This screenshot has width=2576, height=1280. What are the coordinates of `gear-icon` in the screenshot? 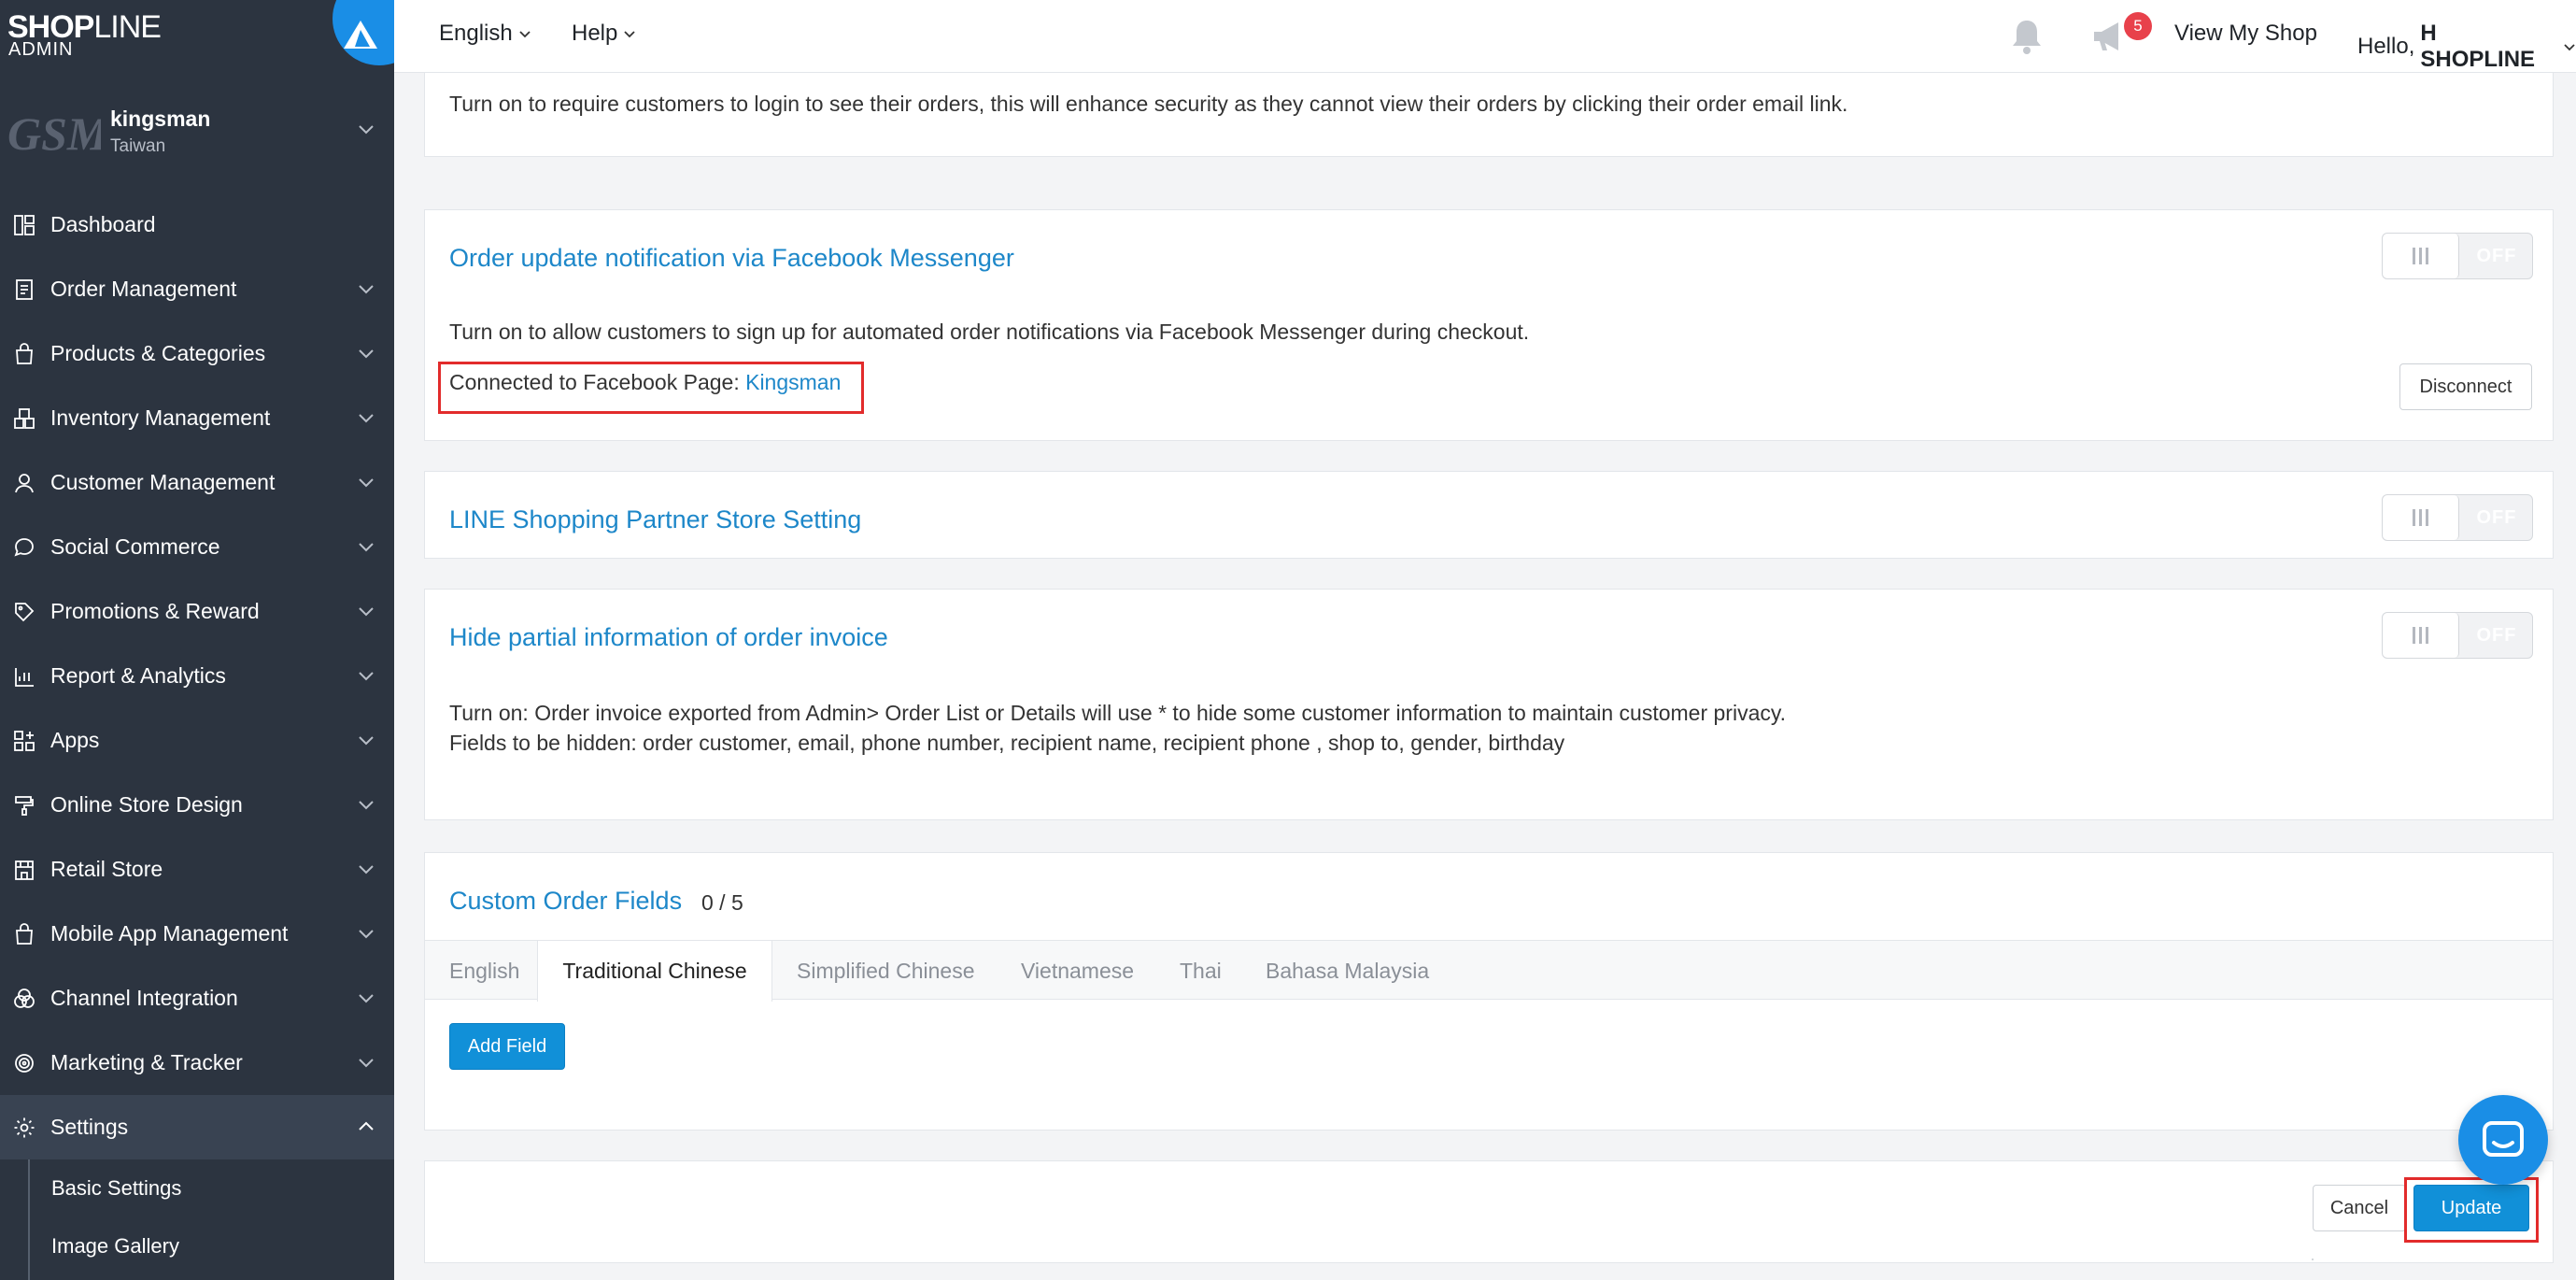 It's located at (24, 1128).